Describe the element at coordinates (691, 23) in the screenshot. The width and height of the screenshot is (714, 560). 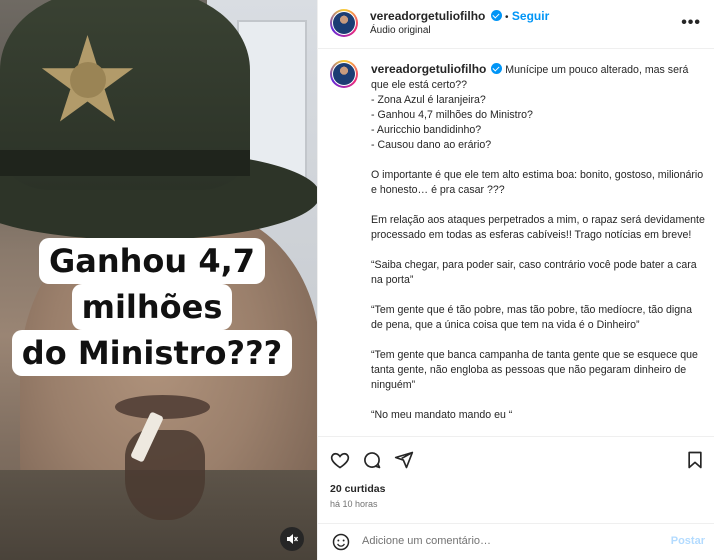
I see `more-icon: •••` at that location.